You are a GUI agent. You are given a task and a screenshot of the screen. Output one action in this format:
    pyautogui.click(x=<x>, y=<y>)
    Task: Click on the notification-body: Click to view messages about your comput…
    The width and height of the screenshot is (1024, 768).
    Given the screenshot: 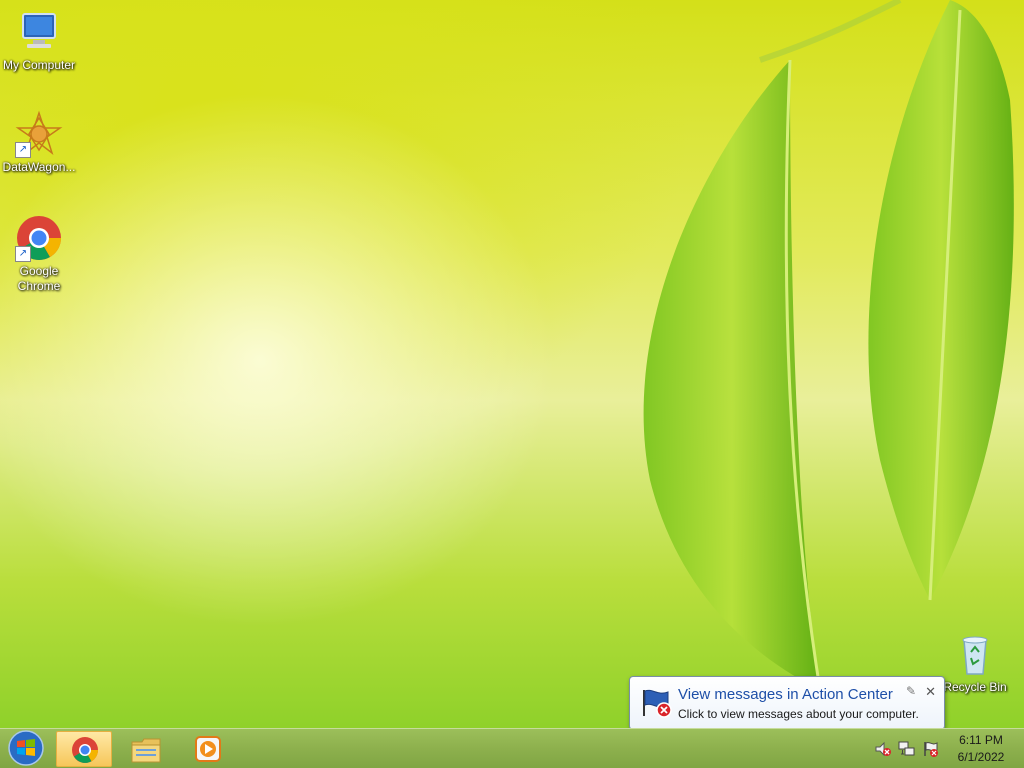 What is the action you would take?
    pyautogui.click(x=798, y=714)
    